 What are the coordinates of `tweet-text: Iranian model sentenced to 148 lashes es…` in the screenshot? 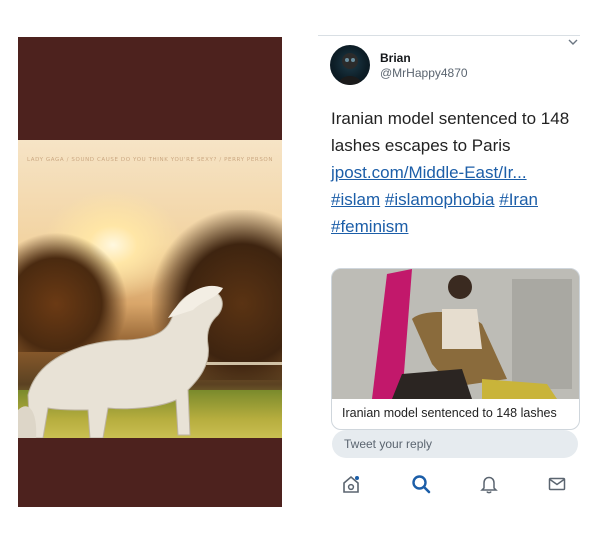 It's located at (453, 172).